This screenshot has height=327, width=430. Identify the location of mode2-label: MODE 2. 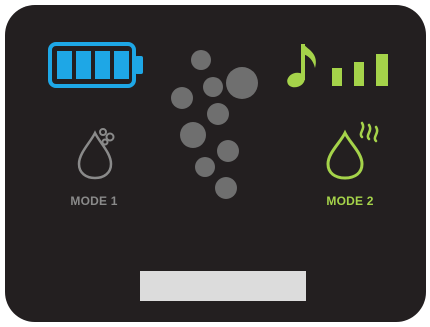
(350, 201).